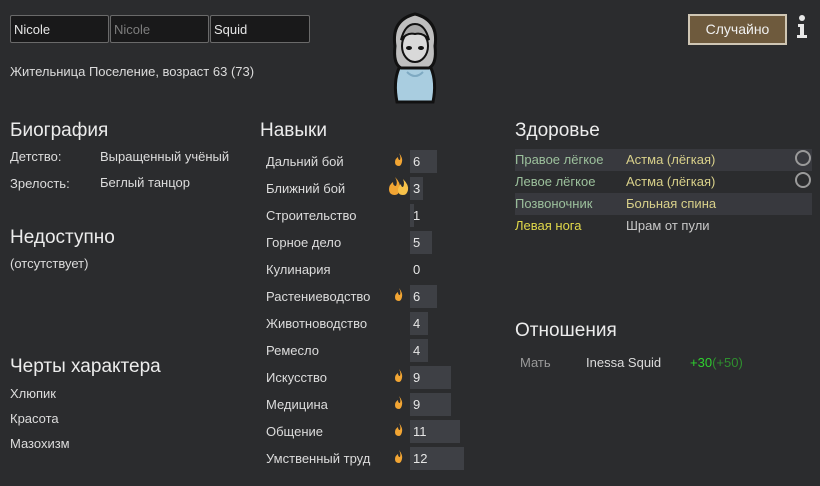 The height and width of the screenshot is (486, 820). I want to click on body-part-label: Левое лёгкое, so click(555, 181).